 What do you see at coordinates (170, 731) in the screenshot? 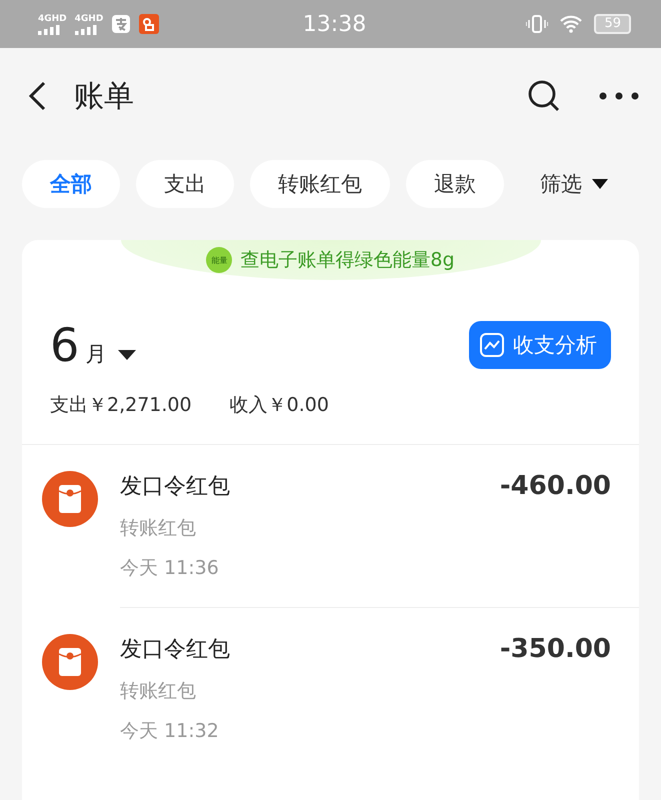
I see `transaction-time: 今天 11:32` at bounding box center [170, 731].